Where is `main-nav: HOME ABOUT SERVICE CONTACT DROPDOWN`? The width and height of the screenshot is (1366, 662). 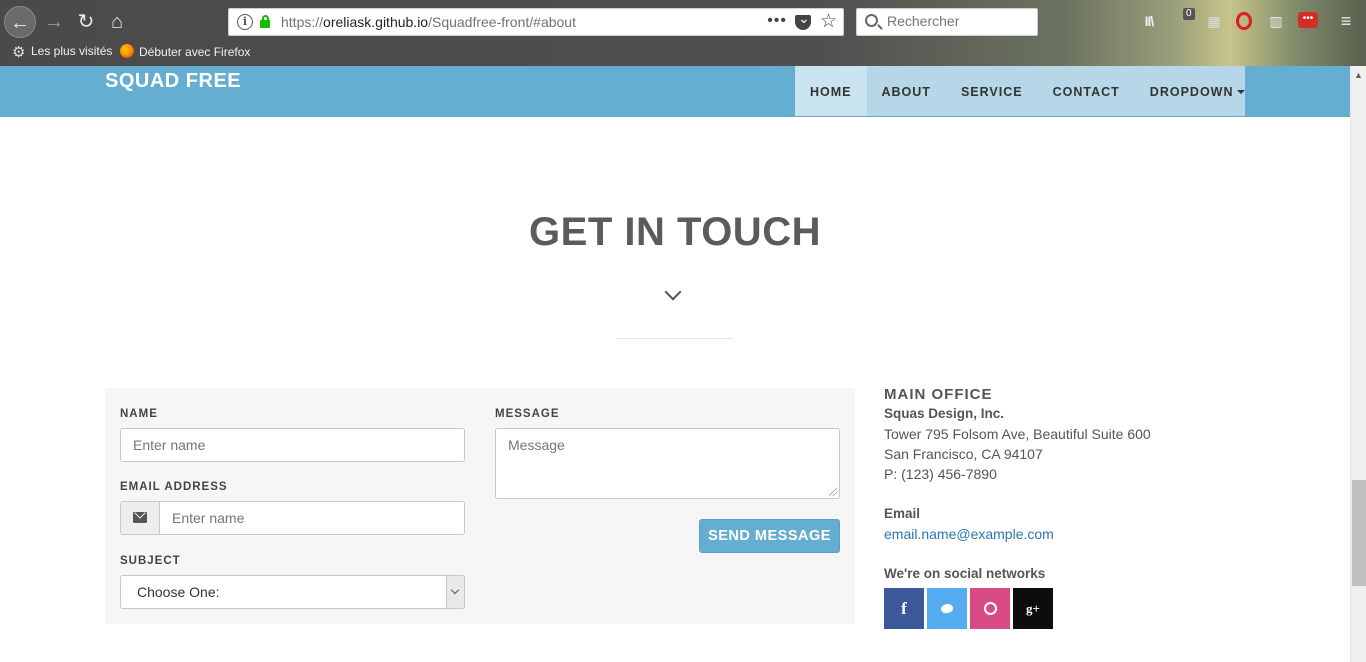 main-nav: HOME ABOUT SERVICE CONTACT DROPDOWN is located at coordinates (1020, 91).